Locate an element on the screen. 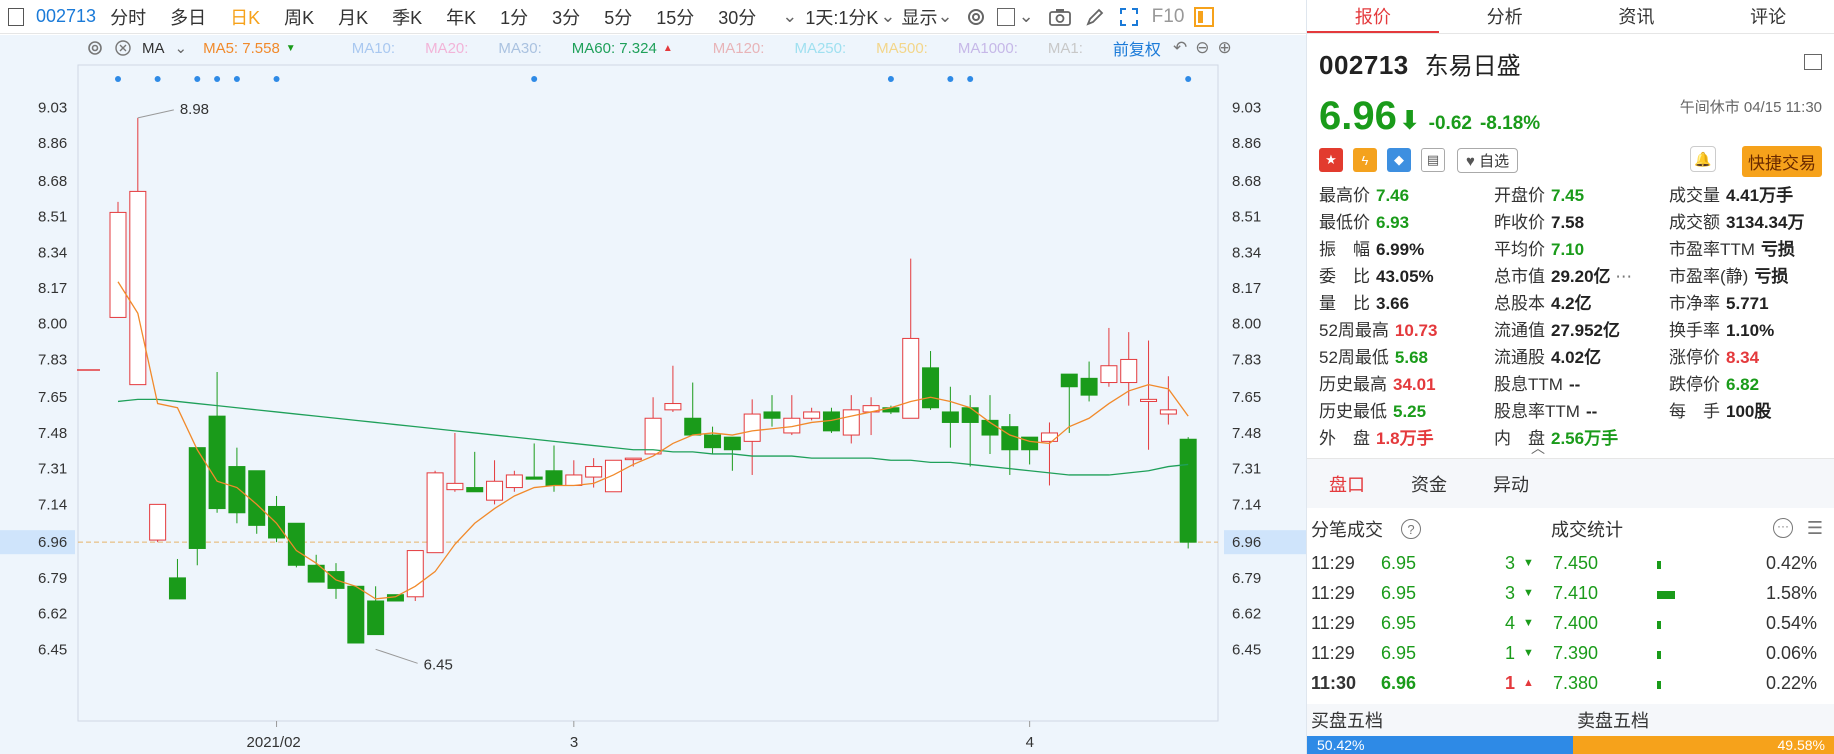  y-tick-label-left: 8.00 is located at coordinates (52, 324).